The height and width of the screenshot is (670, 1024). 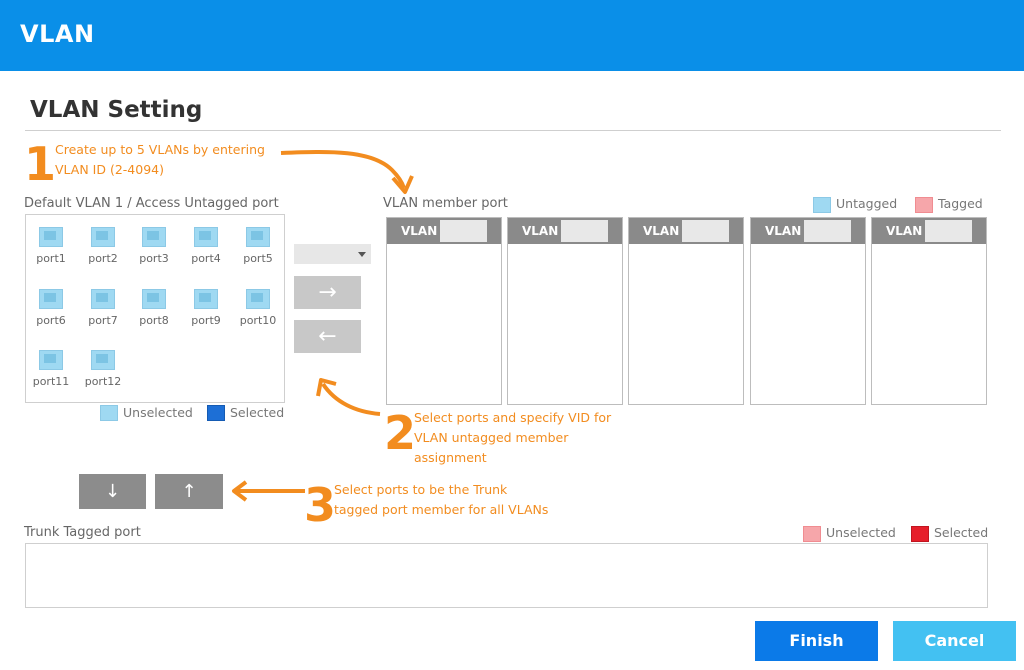 What do you see at coordinates (816, 641) in the screenshot?
I see `finish-button: Finish` at bounding box center [816, 641].